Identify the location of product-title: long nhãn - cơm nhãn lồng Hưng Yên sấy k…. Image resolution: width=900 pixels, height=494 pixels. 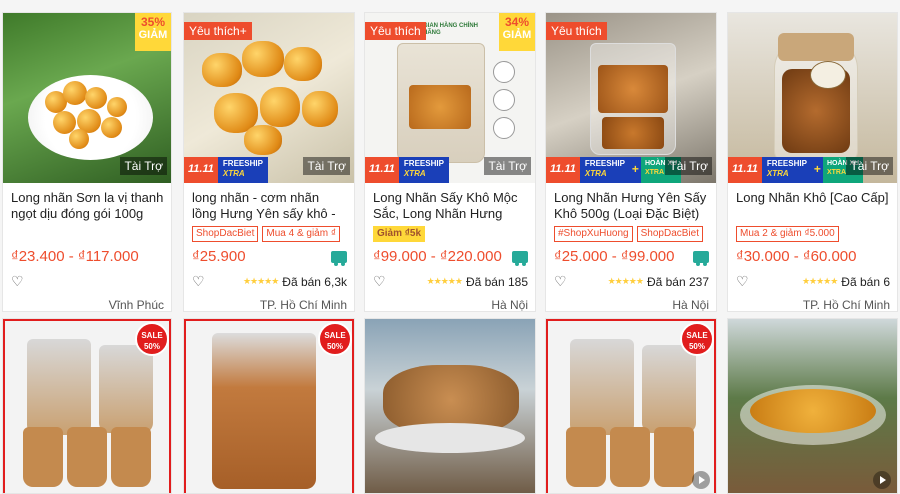
(269, 206).